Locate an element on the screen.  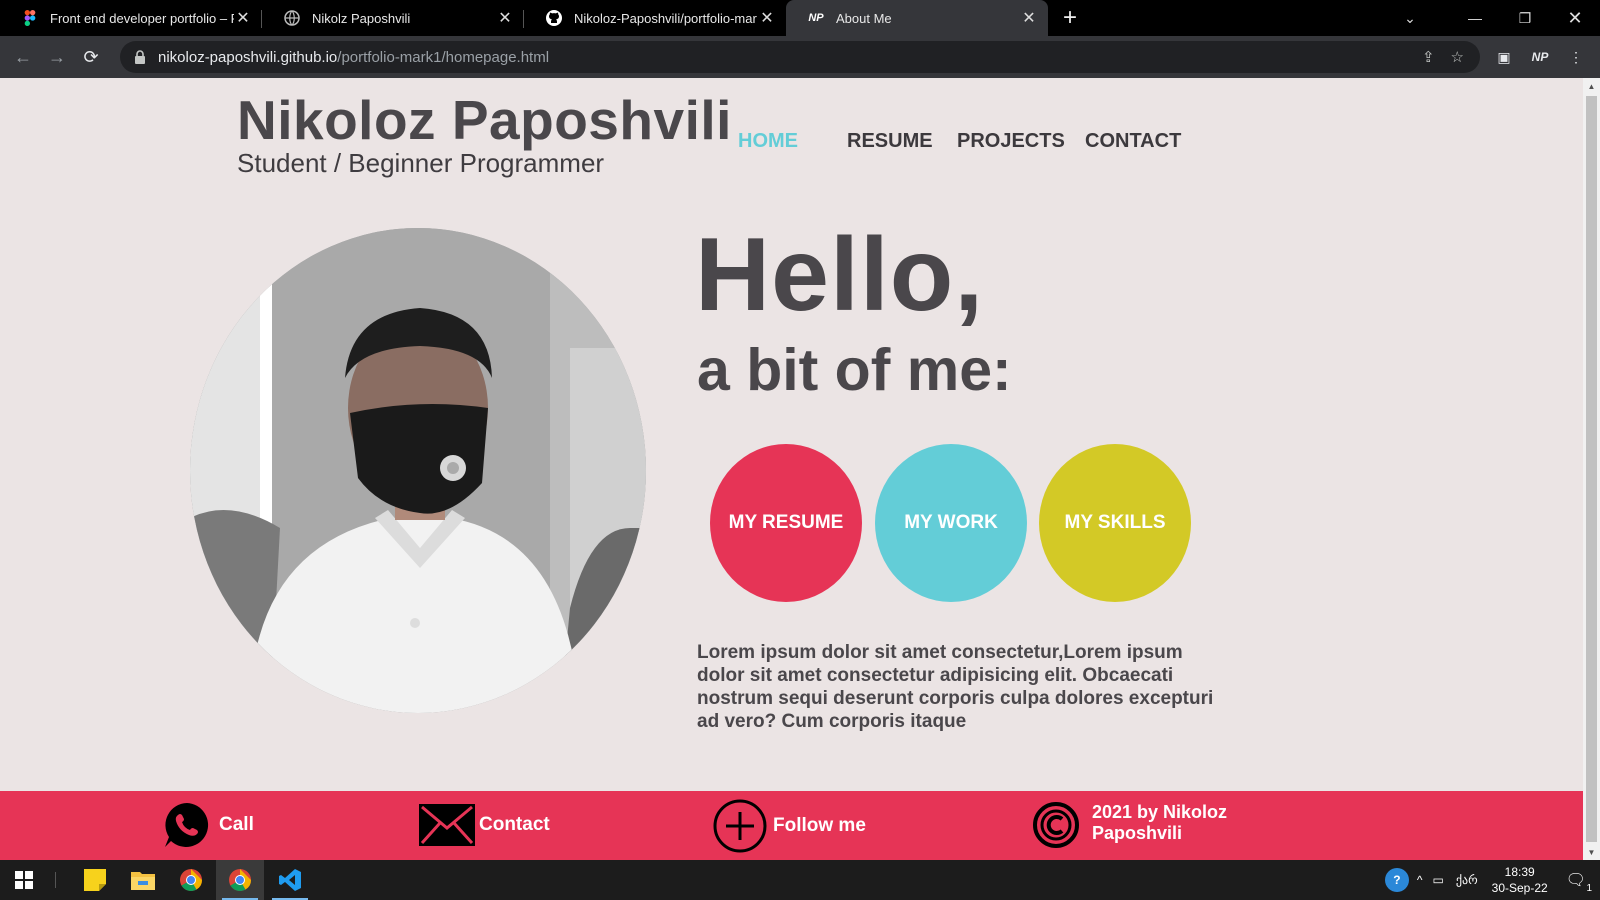
figma-icon is located at coordinates (30, 18).